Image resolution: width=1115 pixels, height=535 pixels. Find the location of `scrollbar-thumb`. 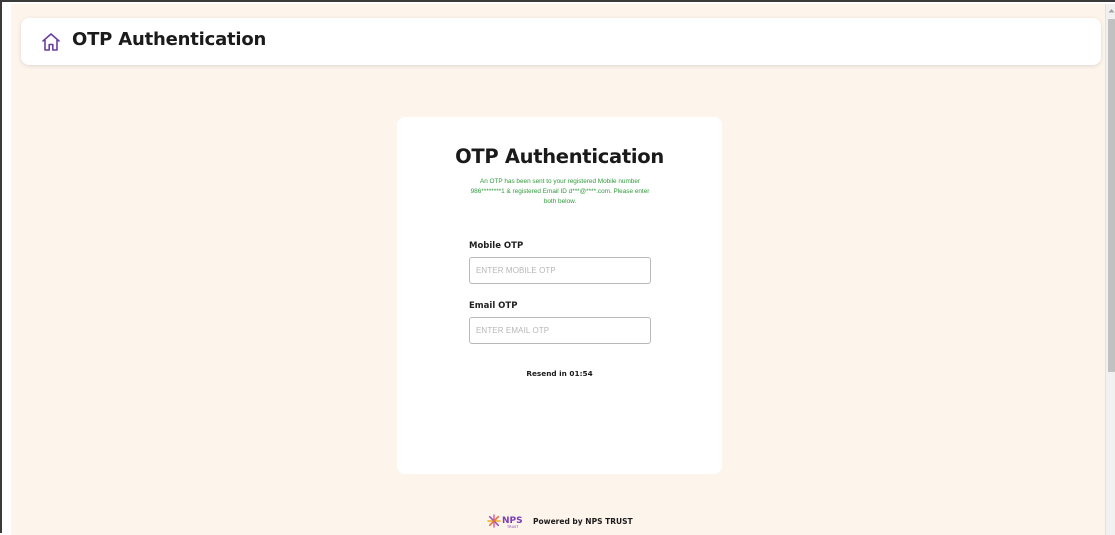

scrollbar-thumb is located at coordinates (1111, 195).